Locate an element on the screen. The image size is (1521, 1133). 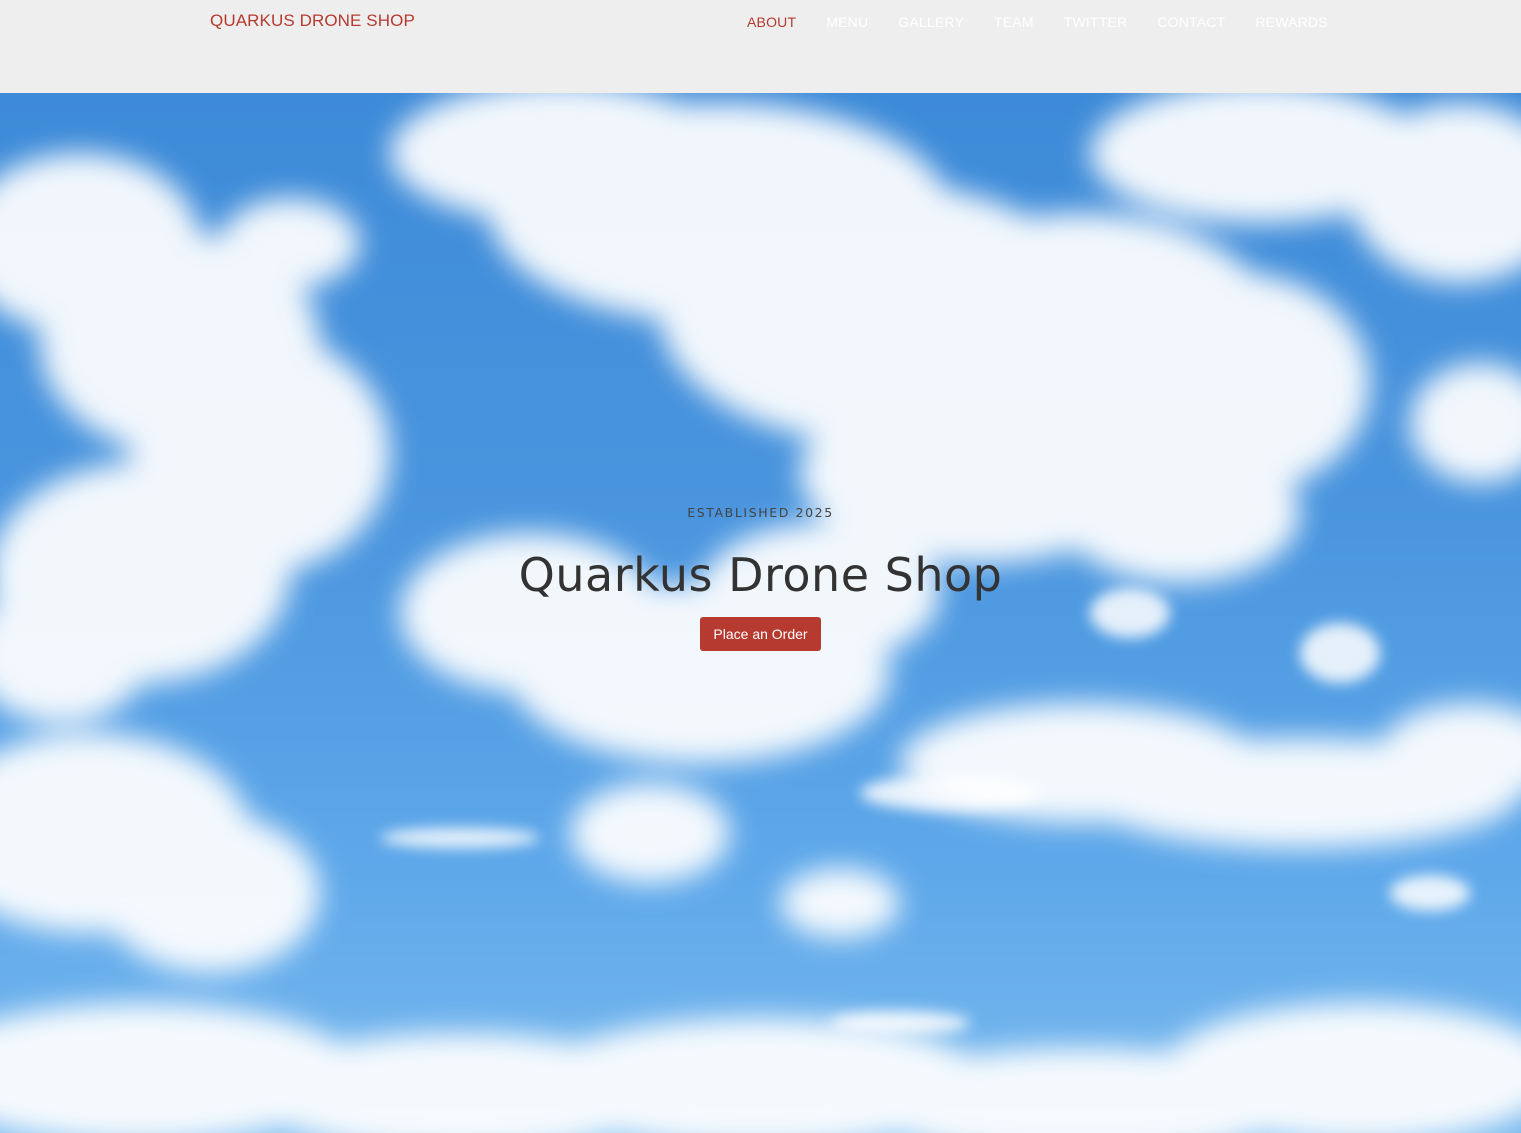
nav-item-twitter: TWITTER is located at coordinates (1096, 22).